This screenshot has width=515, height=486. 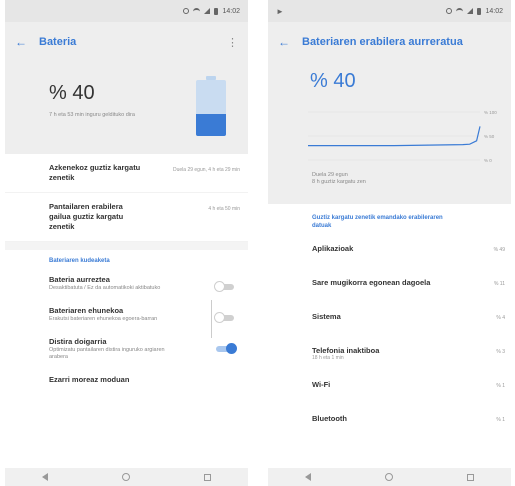 What do you see at coordinates (58, 42) in the screenshot?
I see `page-title: Bateria` at bounding box center [58, 42].